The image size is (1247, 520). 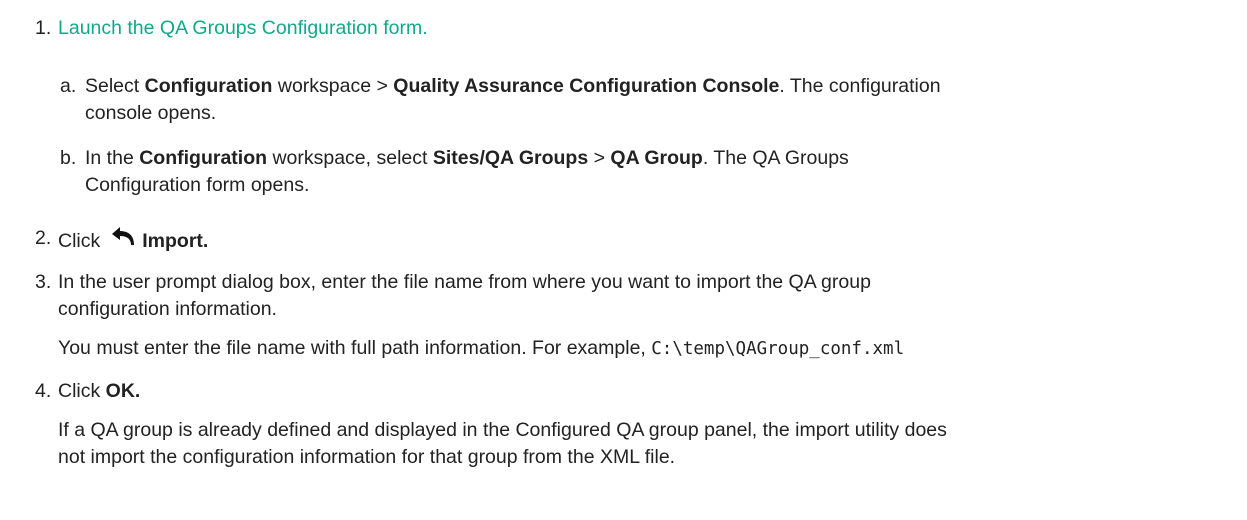 What do you see at coordinates (82, 391) in the screenshot?
I see `step-4-t1: Click` at bounding box center [82, 391].